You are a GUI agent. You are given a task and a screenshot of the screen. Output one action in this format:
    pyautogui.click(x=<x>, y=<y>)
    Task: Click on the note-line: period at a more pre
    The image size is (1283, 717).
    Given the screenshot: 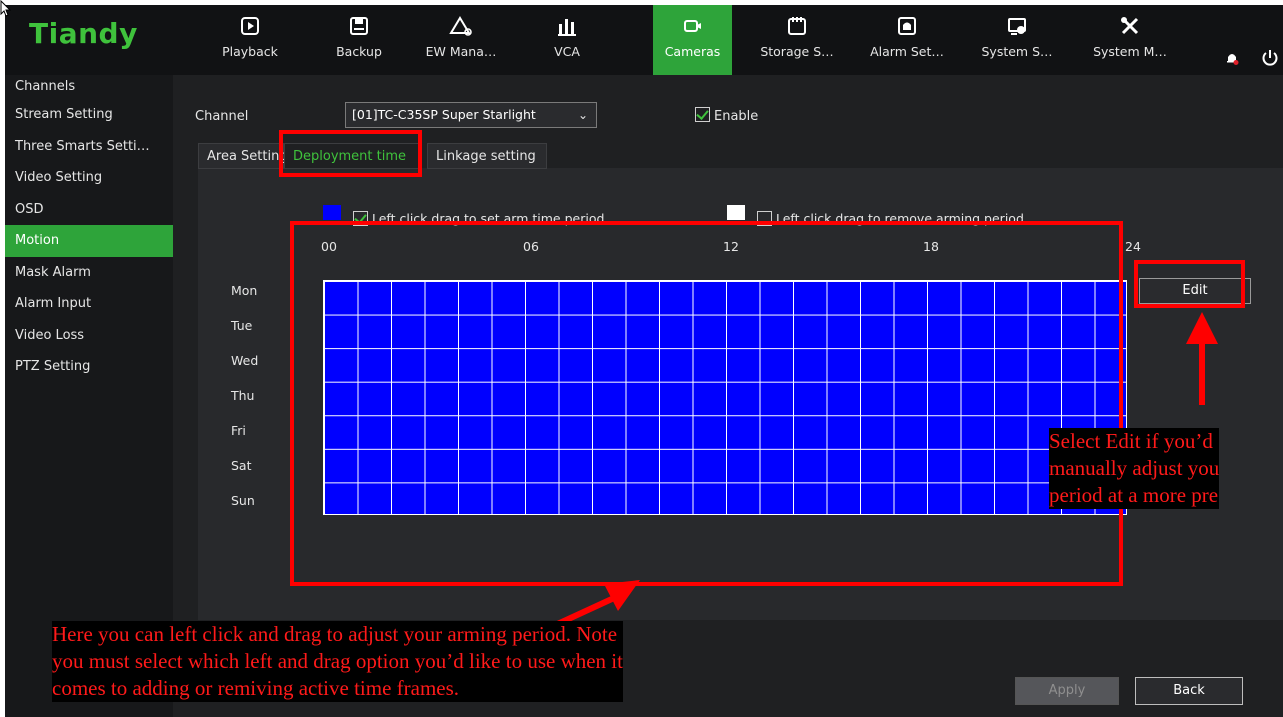 What is the action you would take?
    pyautogui.click(x=1134, y=495)
    